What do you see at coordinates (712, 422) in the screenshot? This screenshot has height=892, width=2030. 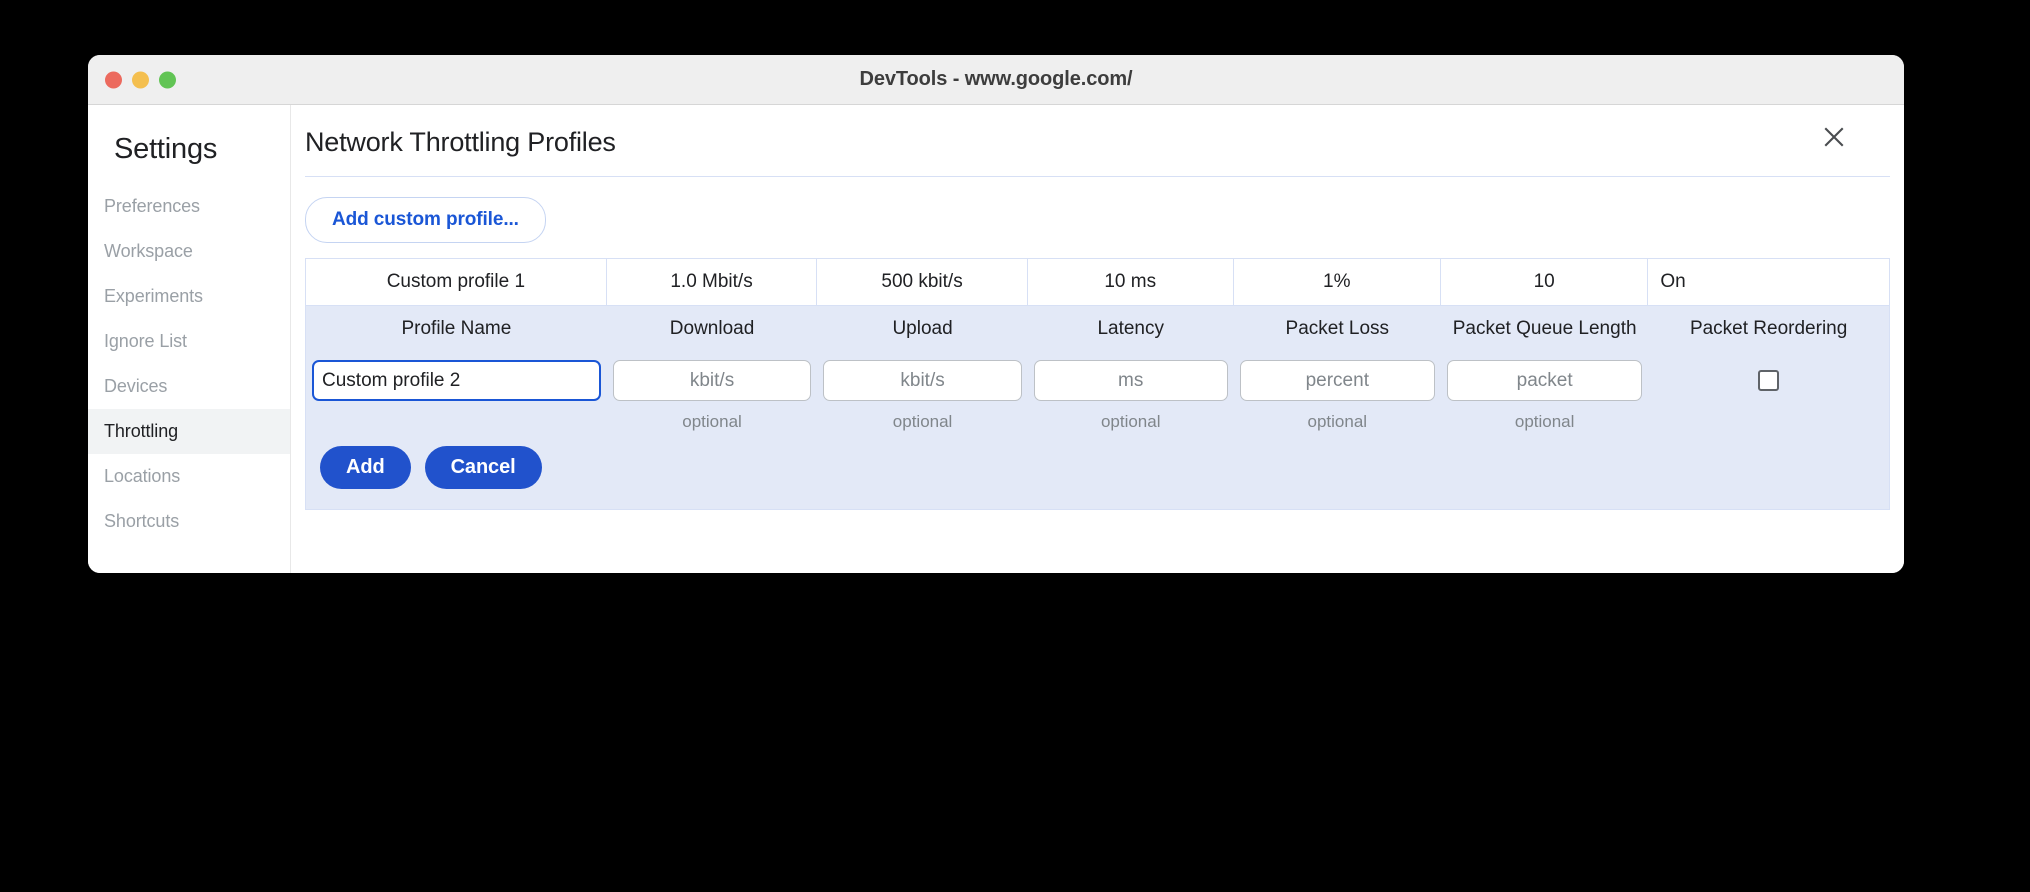 I see `download-hint: optional` at bounding box center [712, 422].